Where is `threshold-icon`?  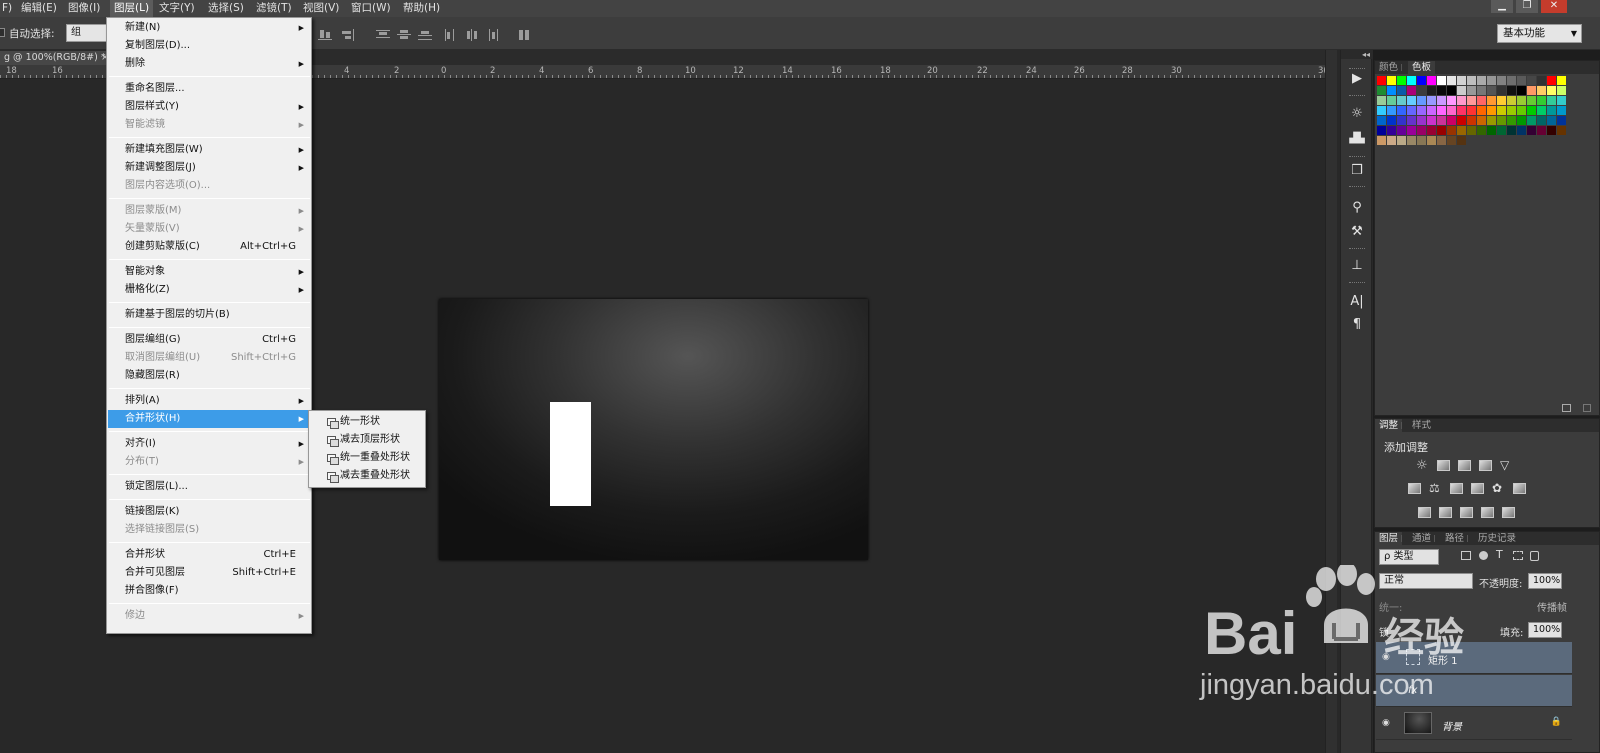 threshold-icon is located at coordinates (1466, 512).